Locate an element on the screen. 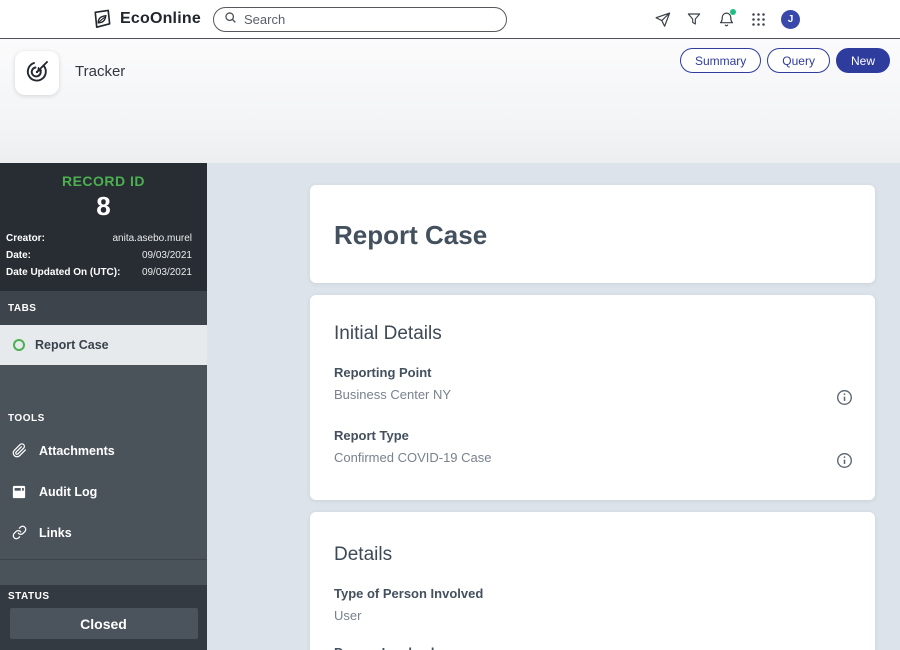 The width and height of the screenshot is (900, 650). field-value: User is located at coordinates (348, 615).